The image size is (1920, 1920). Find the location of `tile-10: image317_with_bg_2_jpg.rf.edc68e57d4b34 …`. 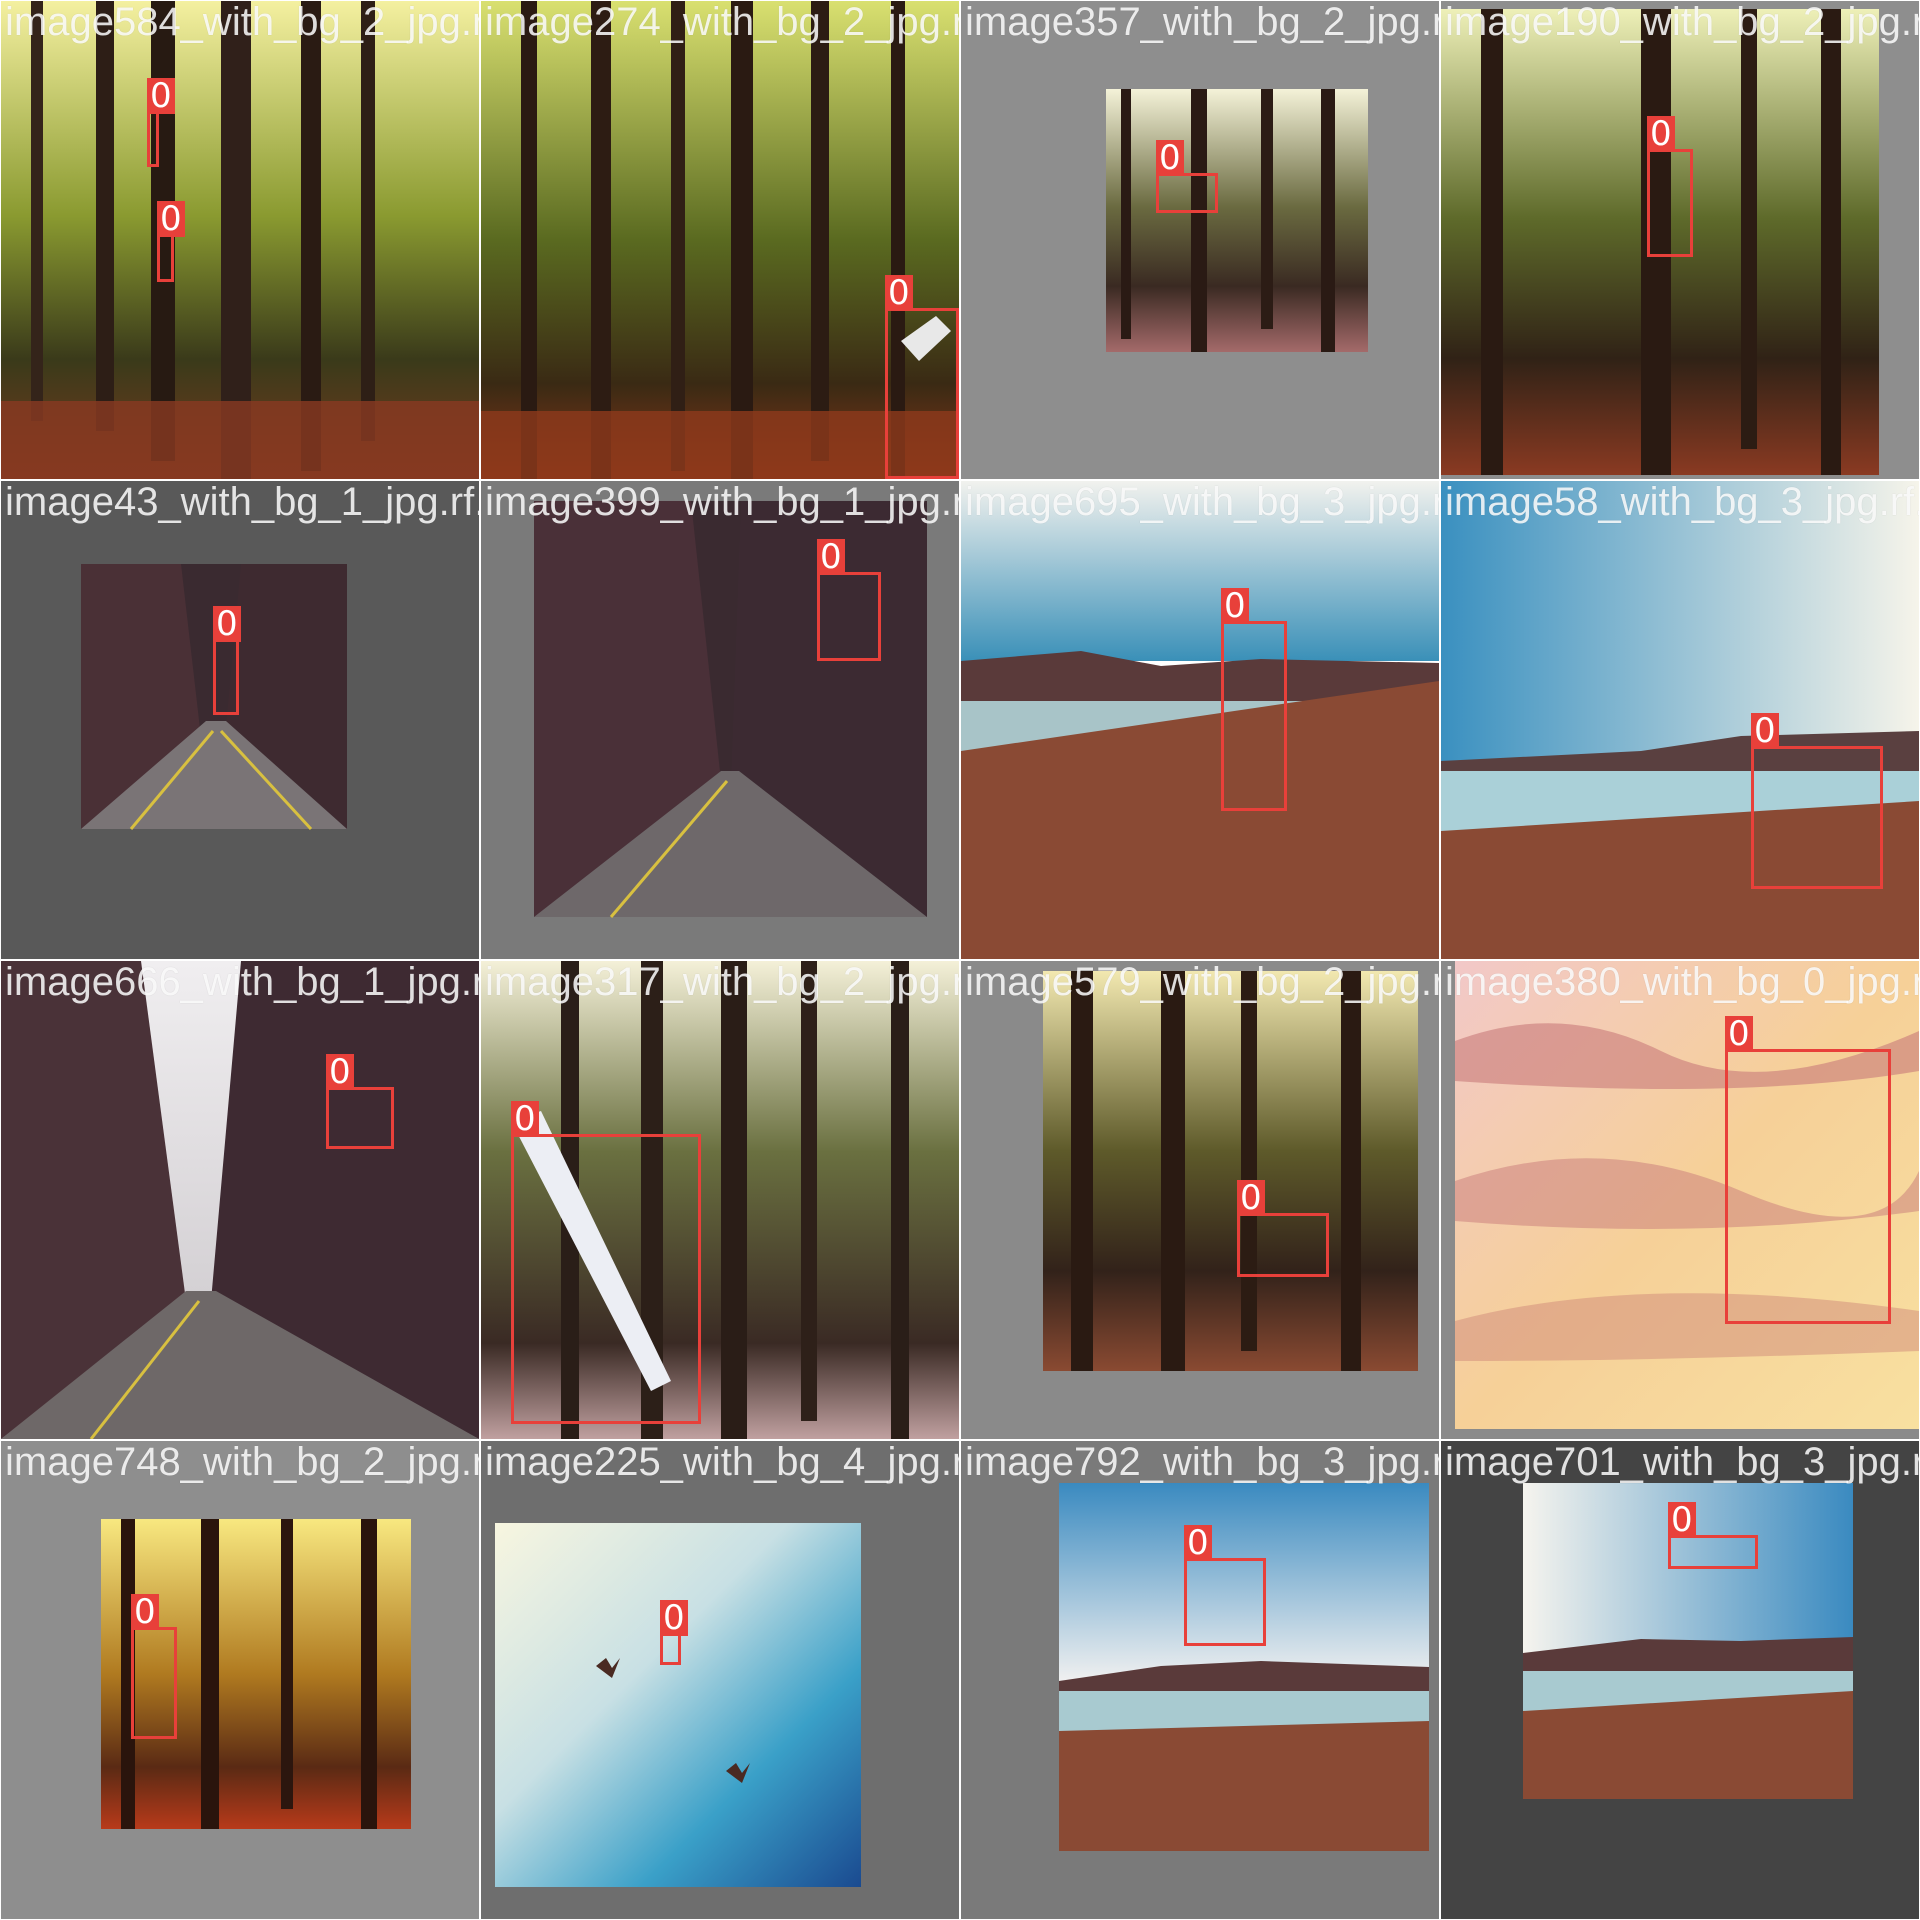

tile-10: image317_with_bg_2_jpg.rf.edc68e57d4b34 … is located at coordinates (720, 1200).